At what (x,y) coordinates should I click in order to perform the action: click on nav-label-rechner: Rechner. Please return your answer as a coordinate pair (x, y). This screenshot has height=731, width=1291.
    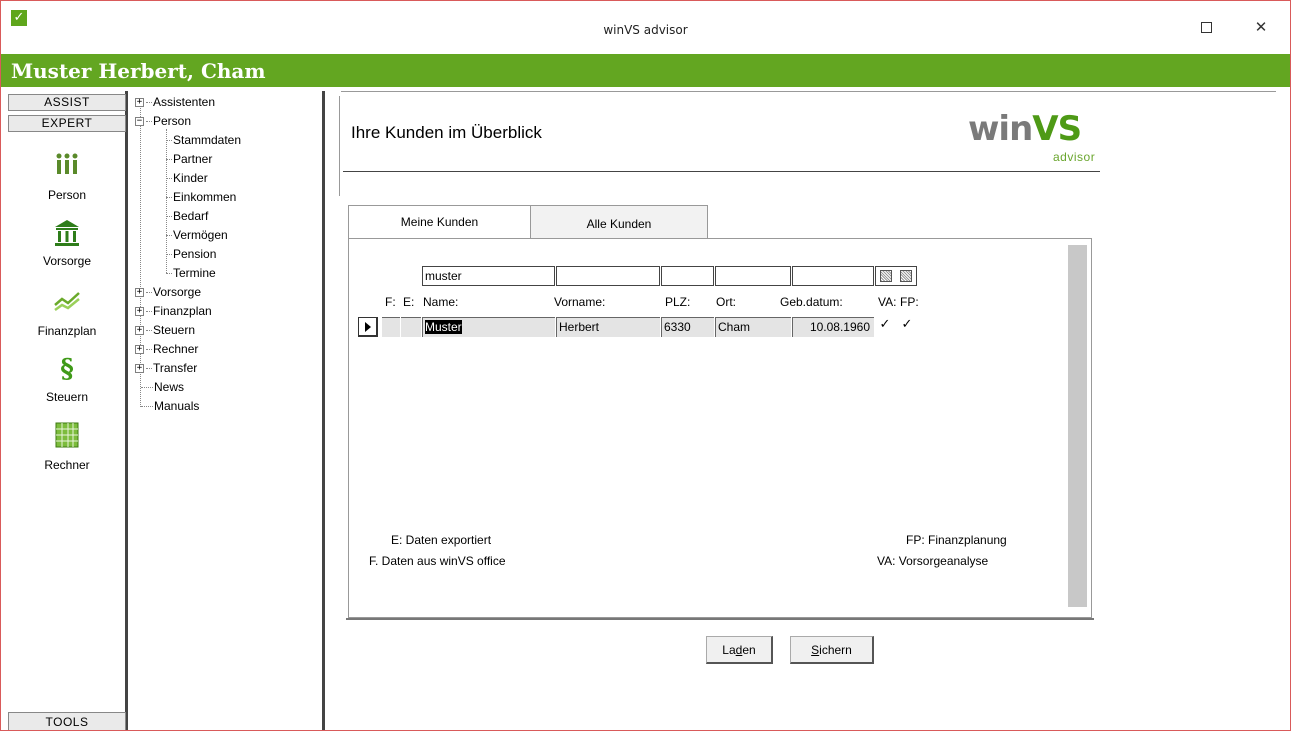
    Looking at the image, I should click on (67, 465).